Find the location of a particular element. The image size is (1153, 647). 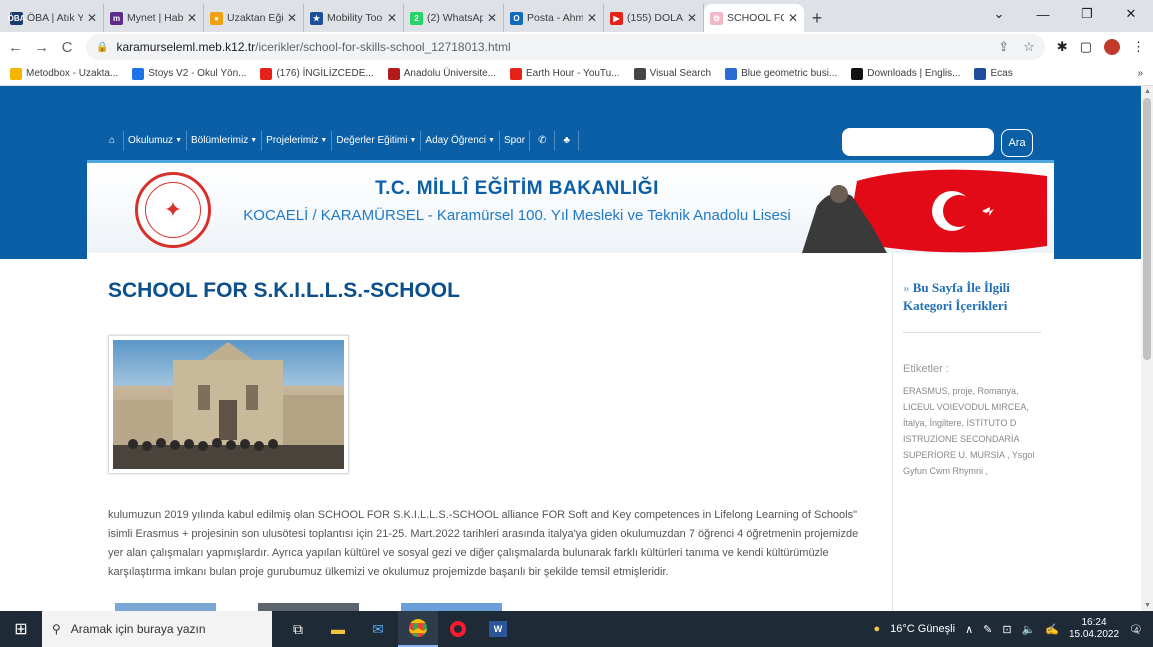

nav-menu-item: Spor is located at coordinates (515, 140).